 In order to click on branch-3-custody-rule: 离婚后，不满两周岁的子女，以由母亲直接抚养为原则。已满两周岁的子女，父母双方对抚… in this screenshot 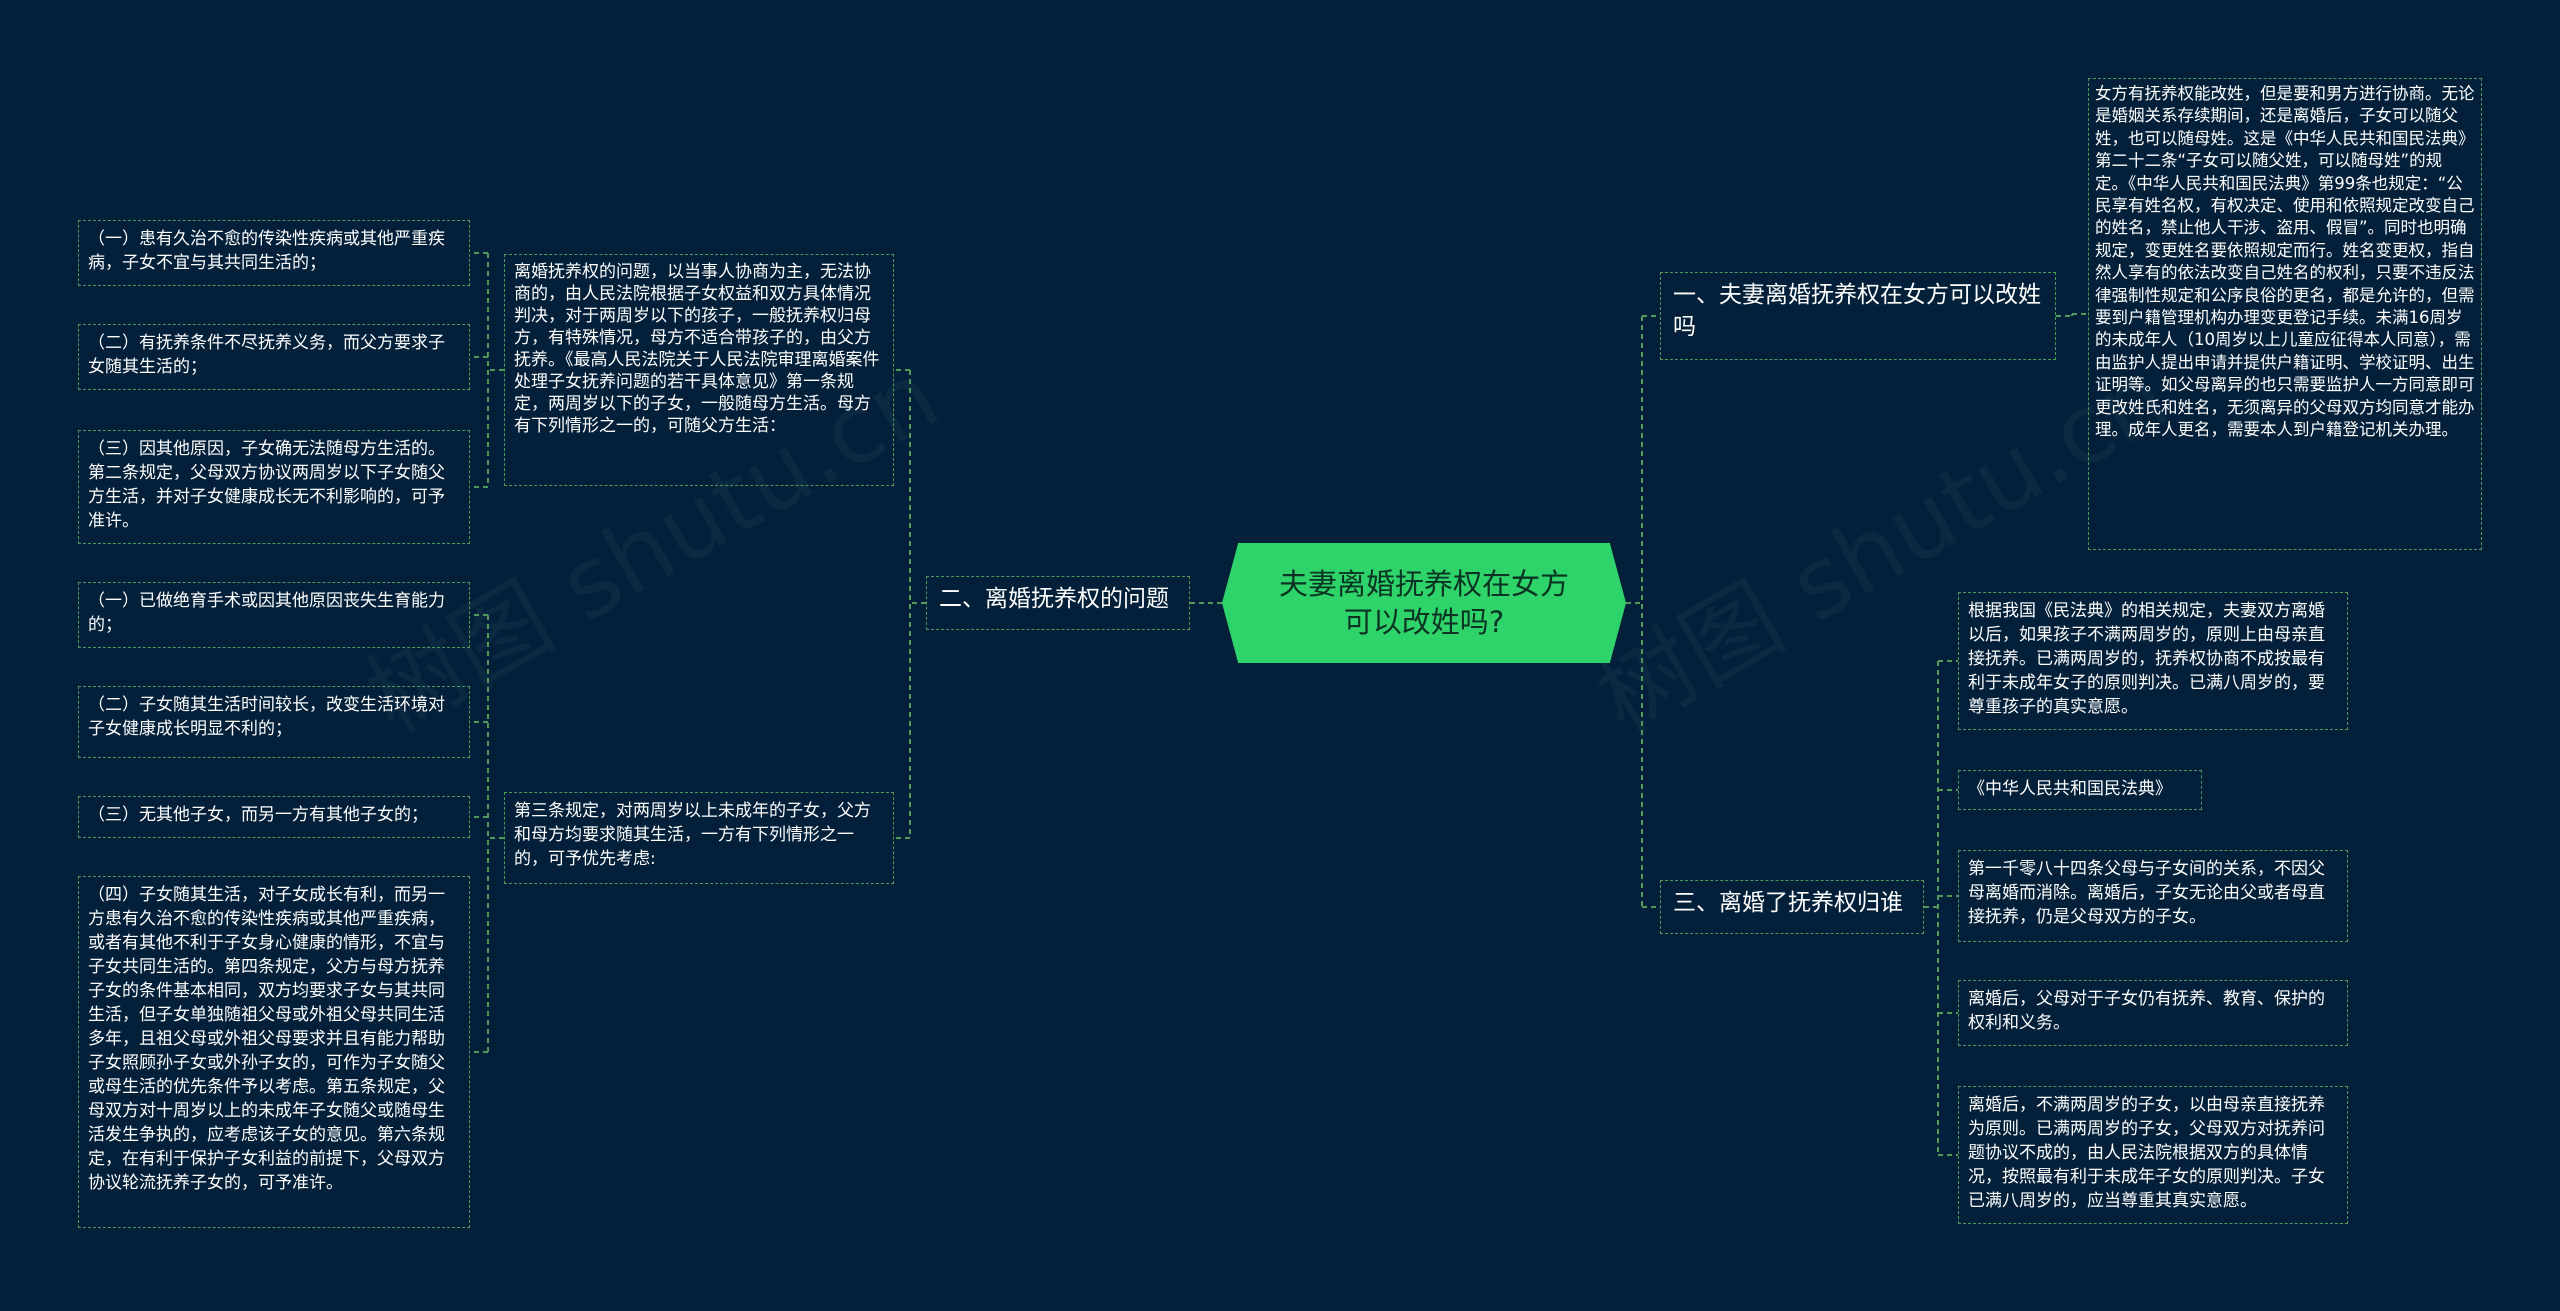, I will do `click(2153, 1155)`.